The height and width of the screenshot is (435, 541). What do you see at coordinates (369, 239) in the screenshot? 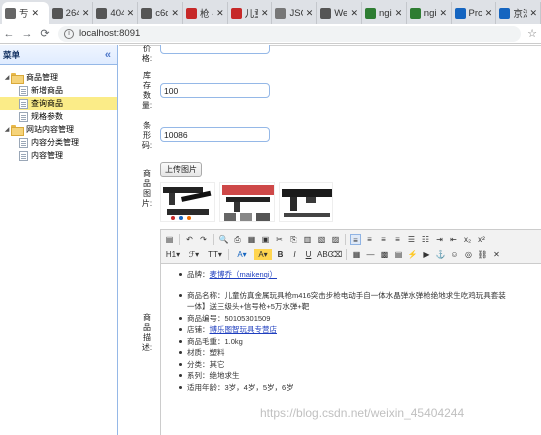
I see `align-center-icon: ≡` at bounding box center [369, 239].